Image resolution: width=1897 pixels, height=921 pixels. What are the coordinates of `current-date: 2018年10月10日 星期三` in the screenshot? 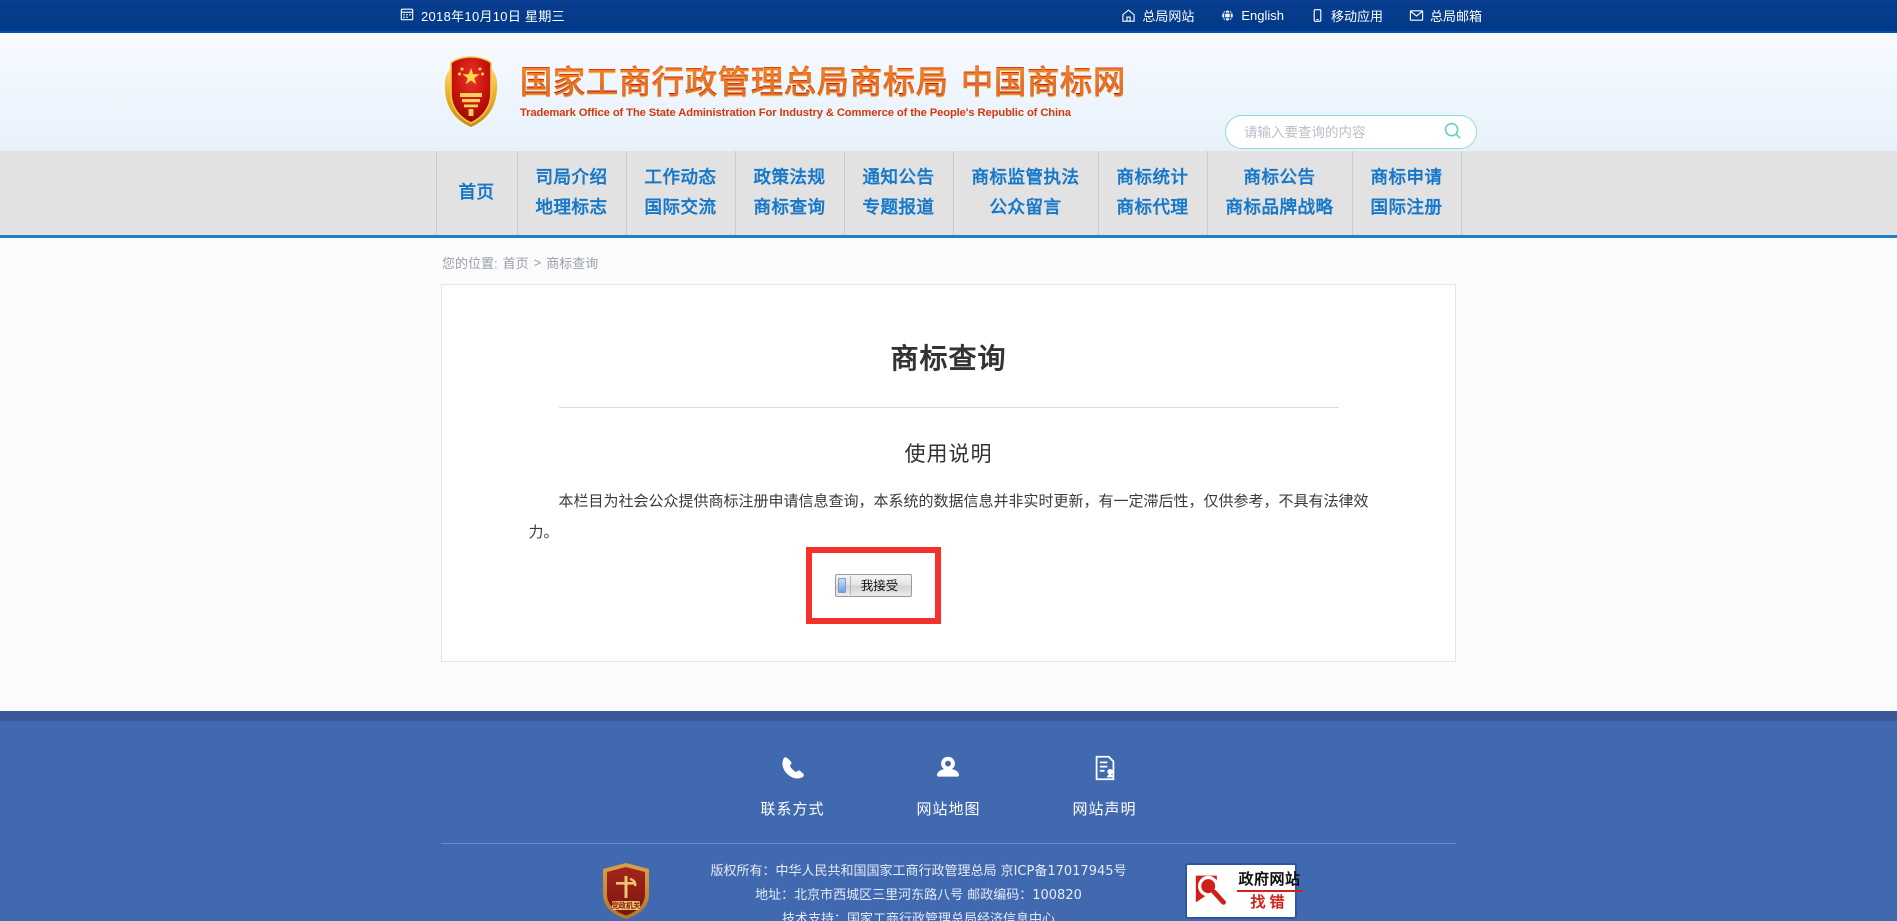 It's located at (482, 15).